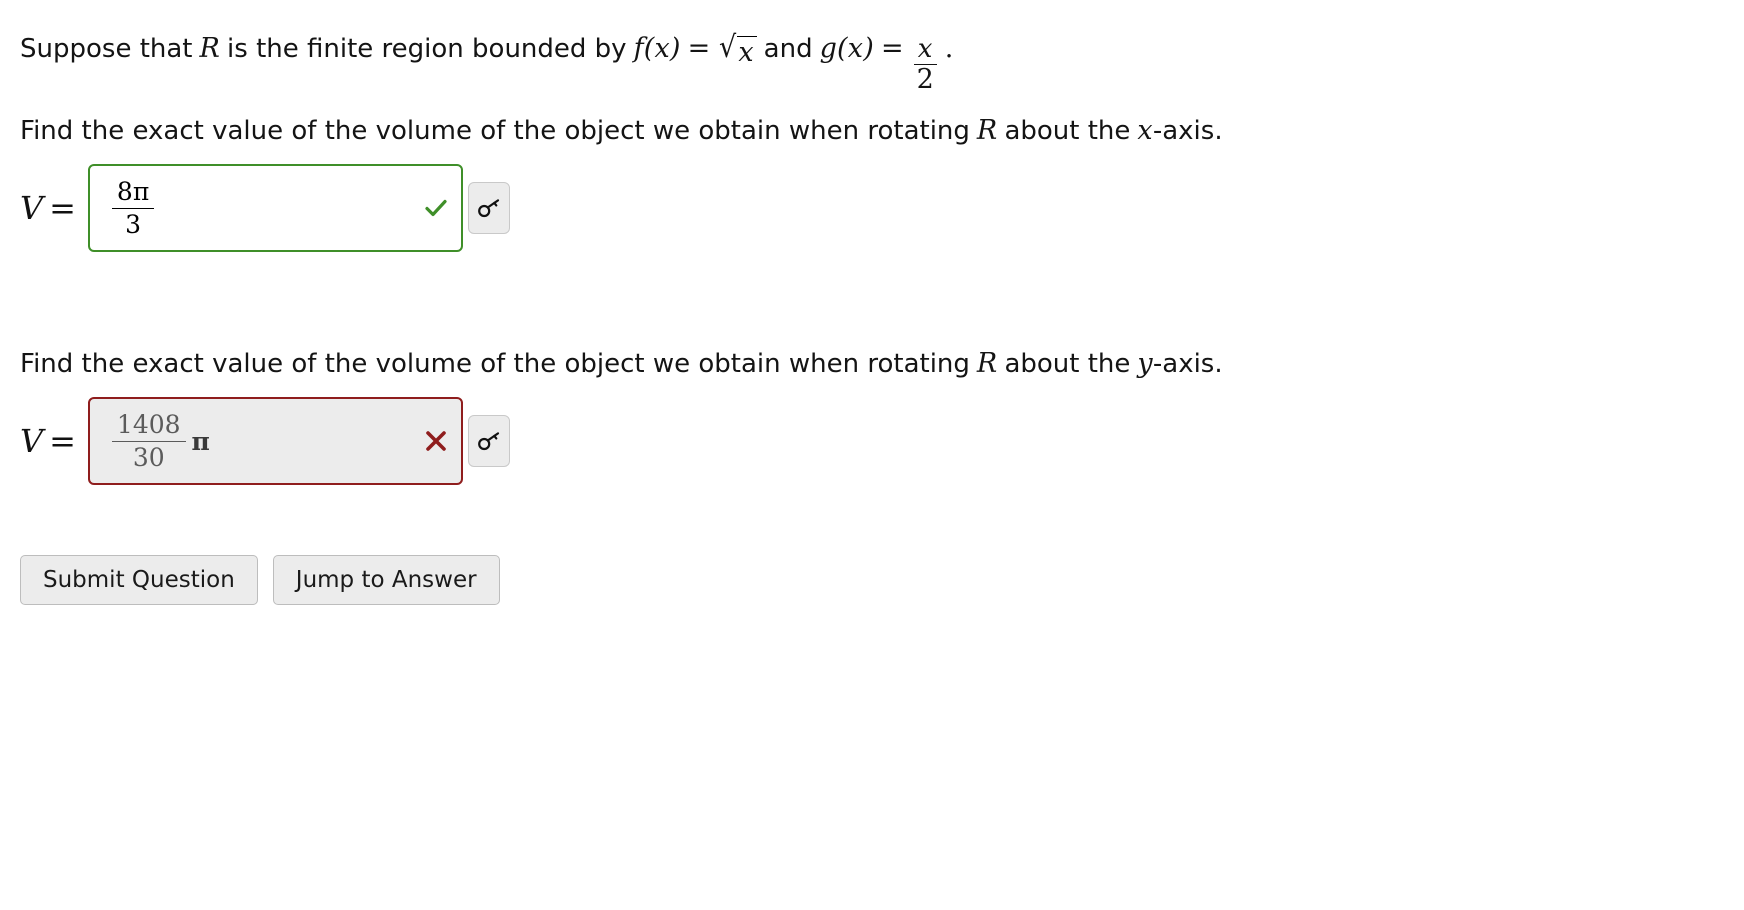 The image size is (1744, 910). I want to click on g-fraction-numerator: x, so click(925, 50).